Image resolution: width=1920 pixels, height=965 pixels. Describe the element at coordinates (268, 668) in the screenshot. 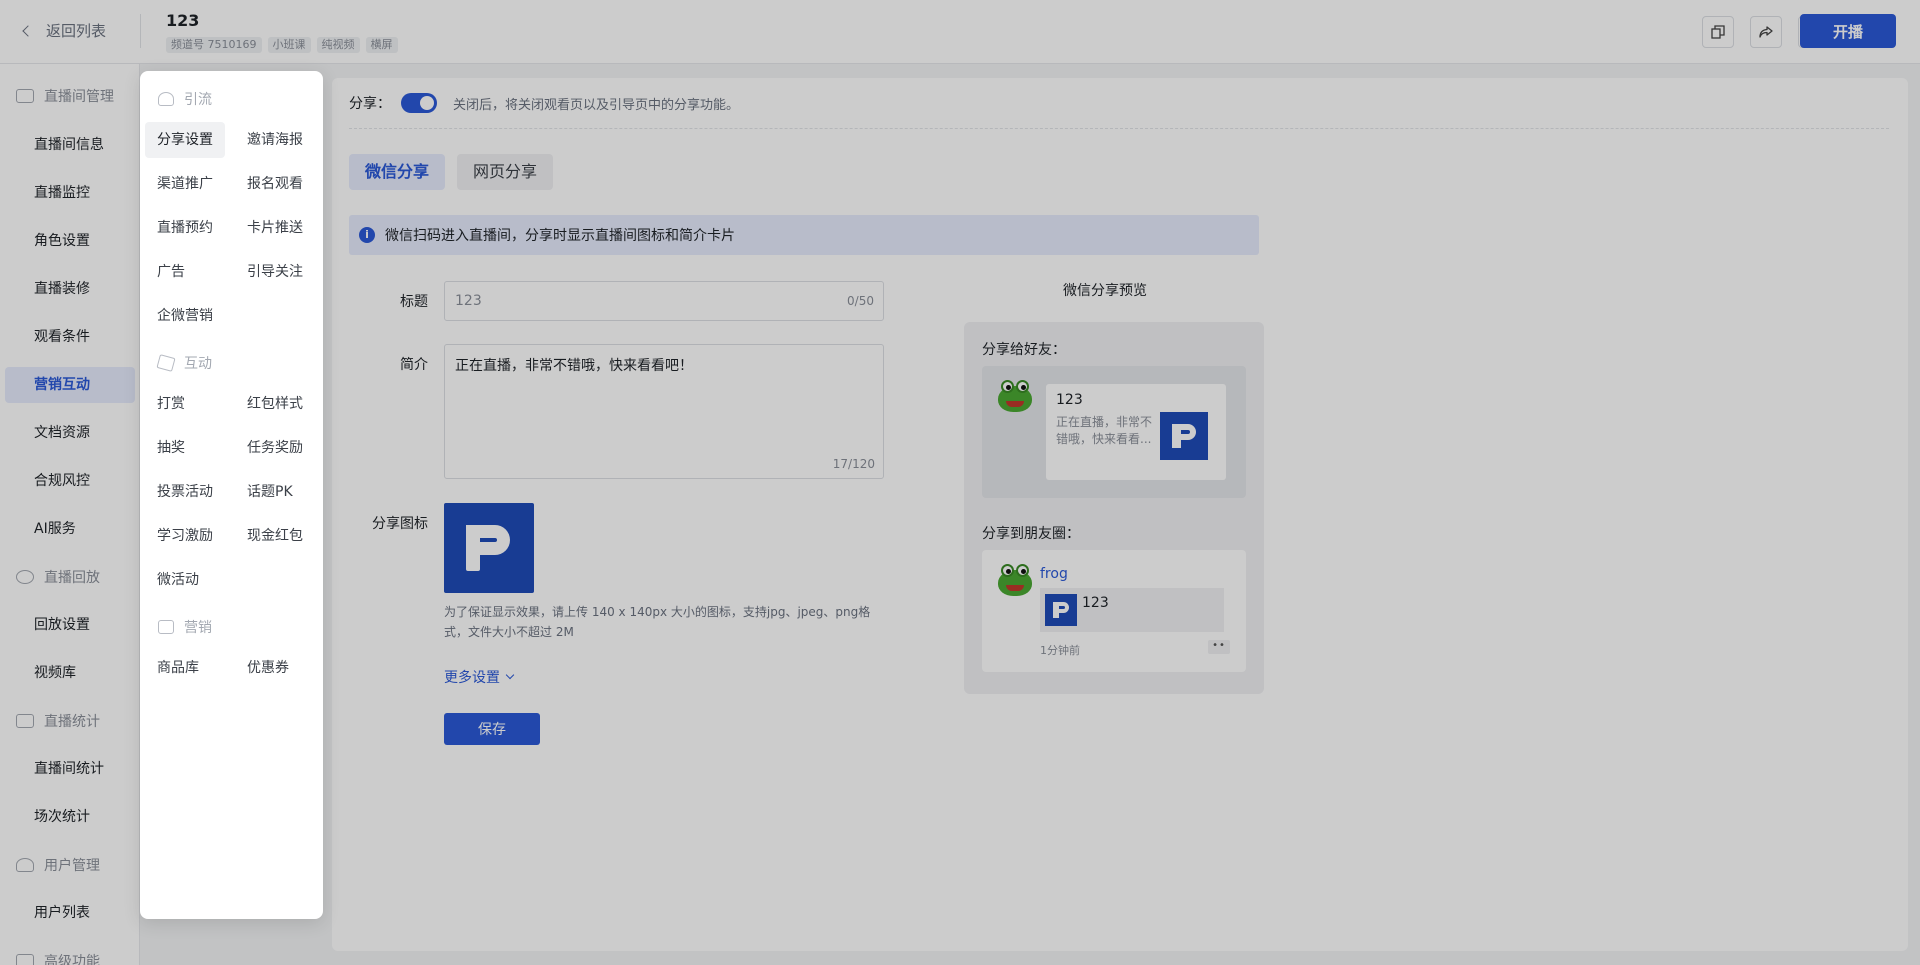

I see `menu-coupons: 优惠券` at that location.